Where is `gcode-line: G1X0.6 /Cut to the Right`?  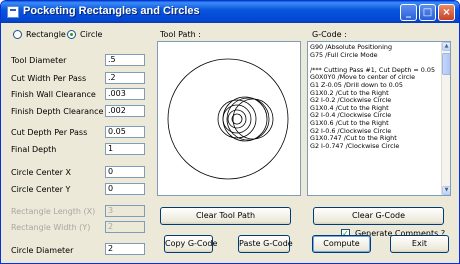 gcode-line: G1X0.6 /Cut to the Right is located at coordinates (349, 123).